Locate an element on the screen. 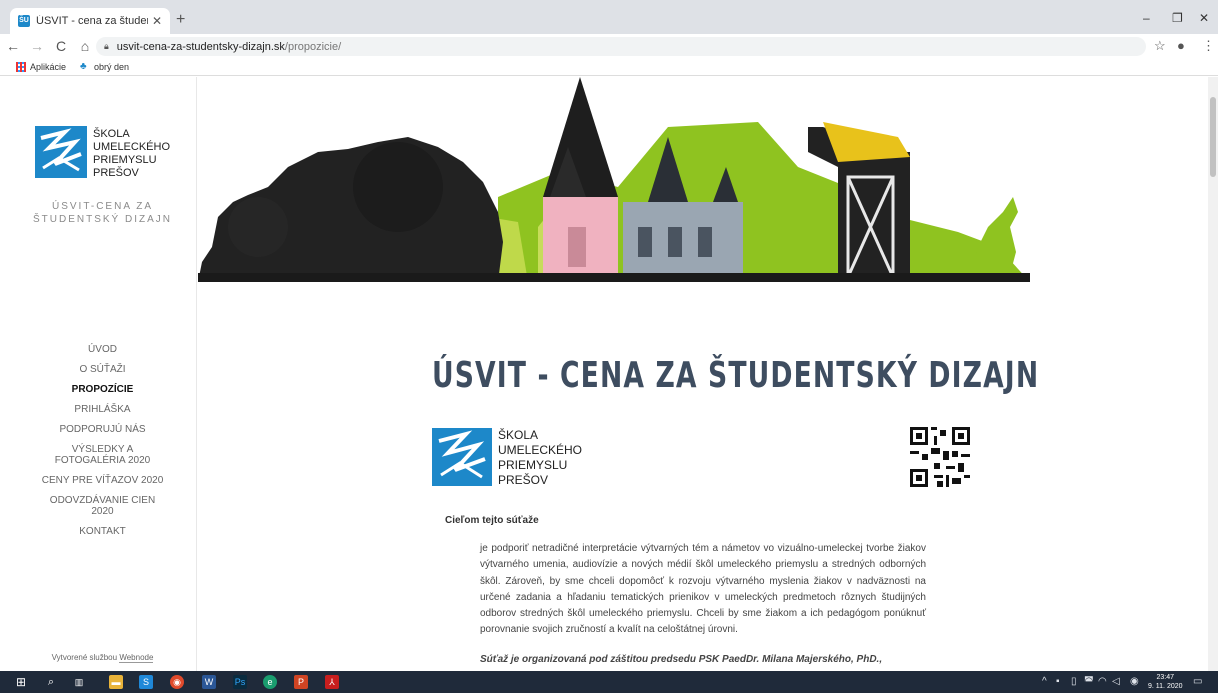 This screenshot has height=693, width=1218. powerpoint-icon: P is located at coordinates (301, 682).